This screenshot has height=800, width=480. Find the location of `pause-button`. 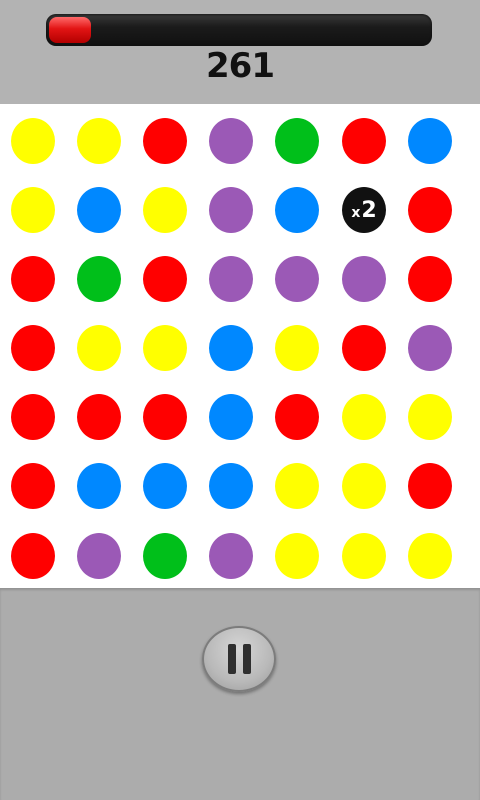

pause-button is located at coordinates (239, 659).